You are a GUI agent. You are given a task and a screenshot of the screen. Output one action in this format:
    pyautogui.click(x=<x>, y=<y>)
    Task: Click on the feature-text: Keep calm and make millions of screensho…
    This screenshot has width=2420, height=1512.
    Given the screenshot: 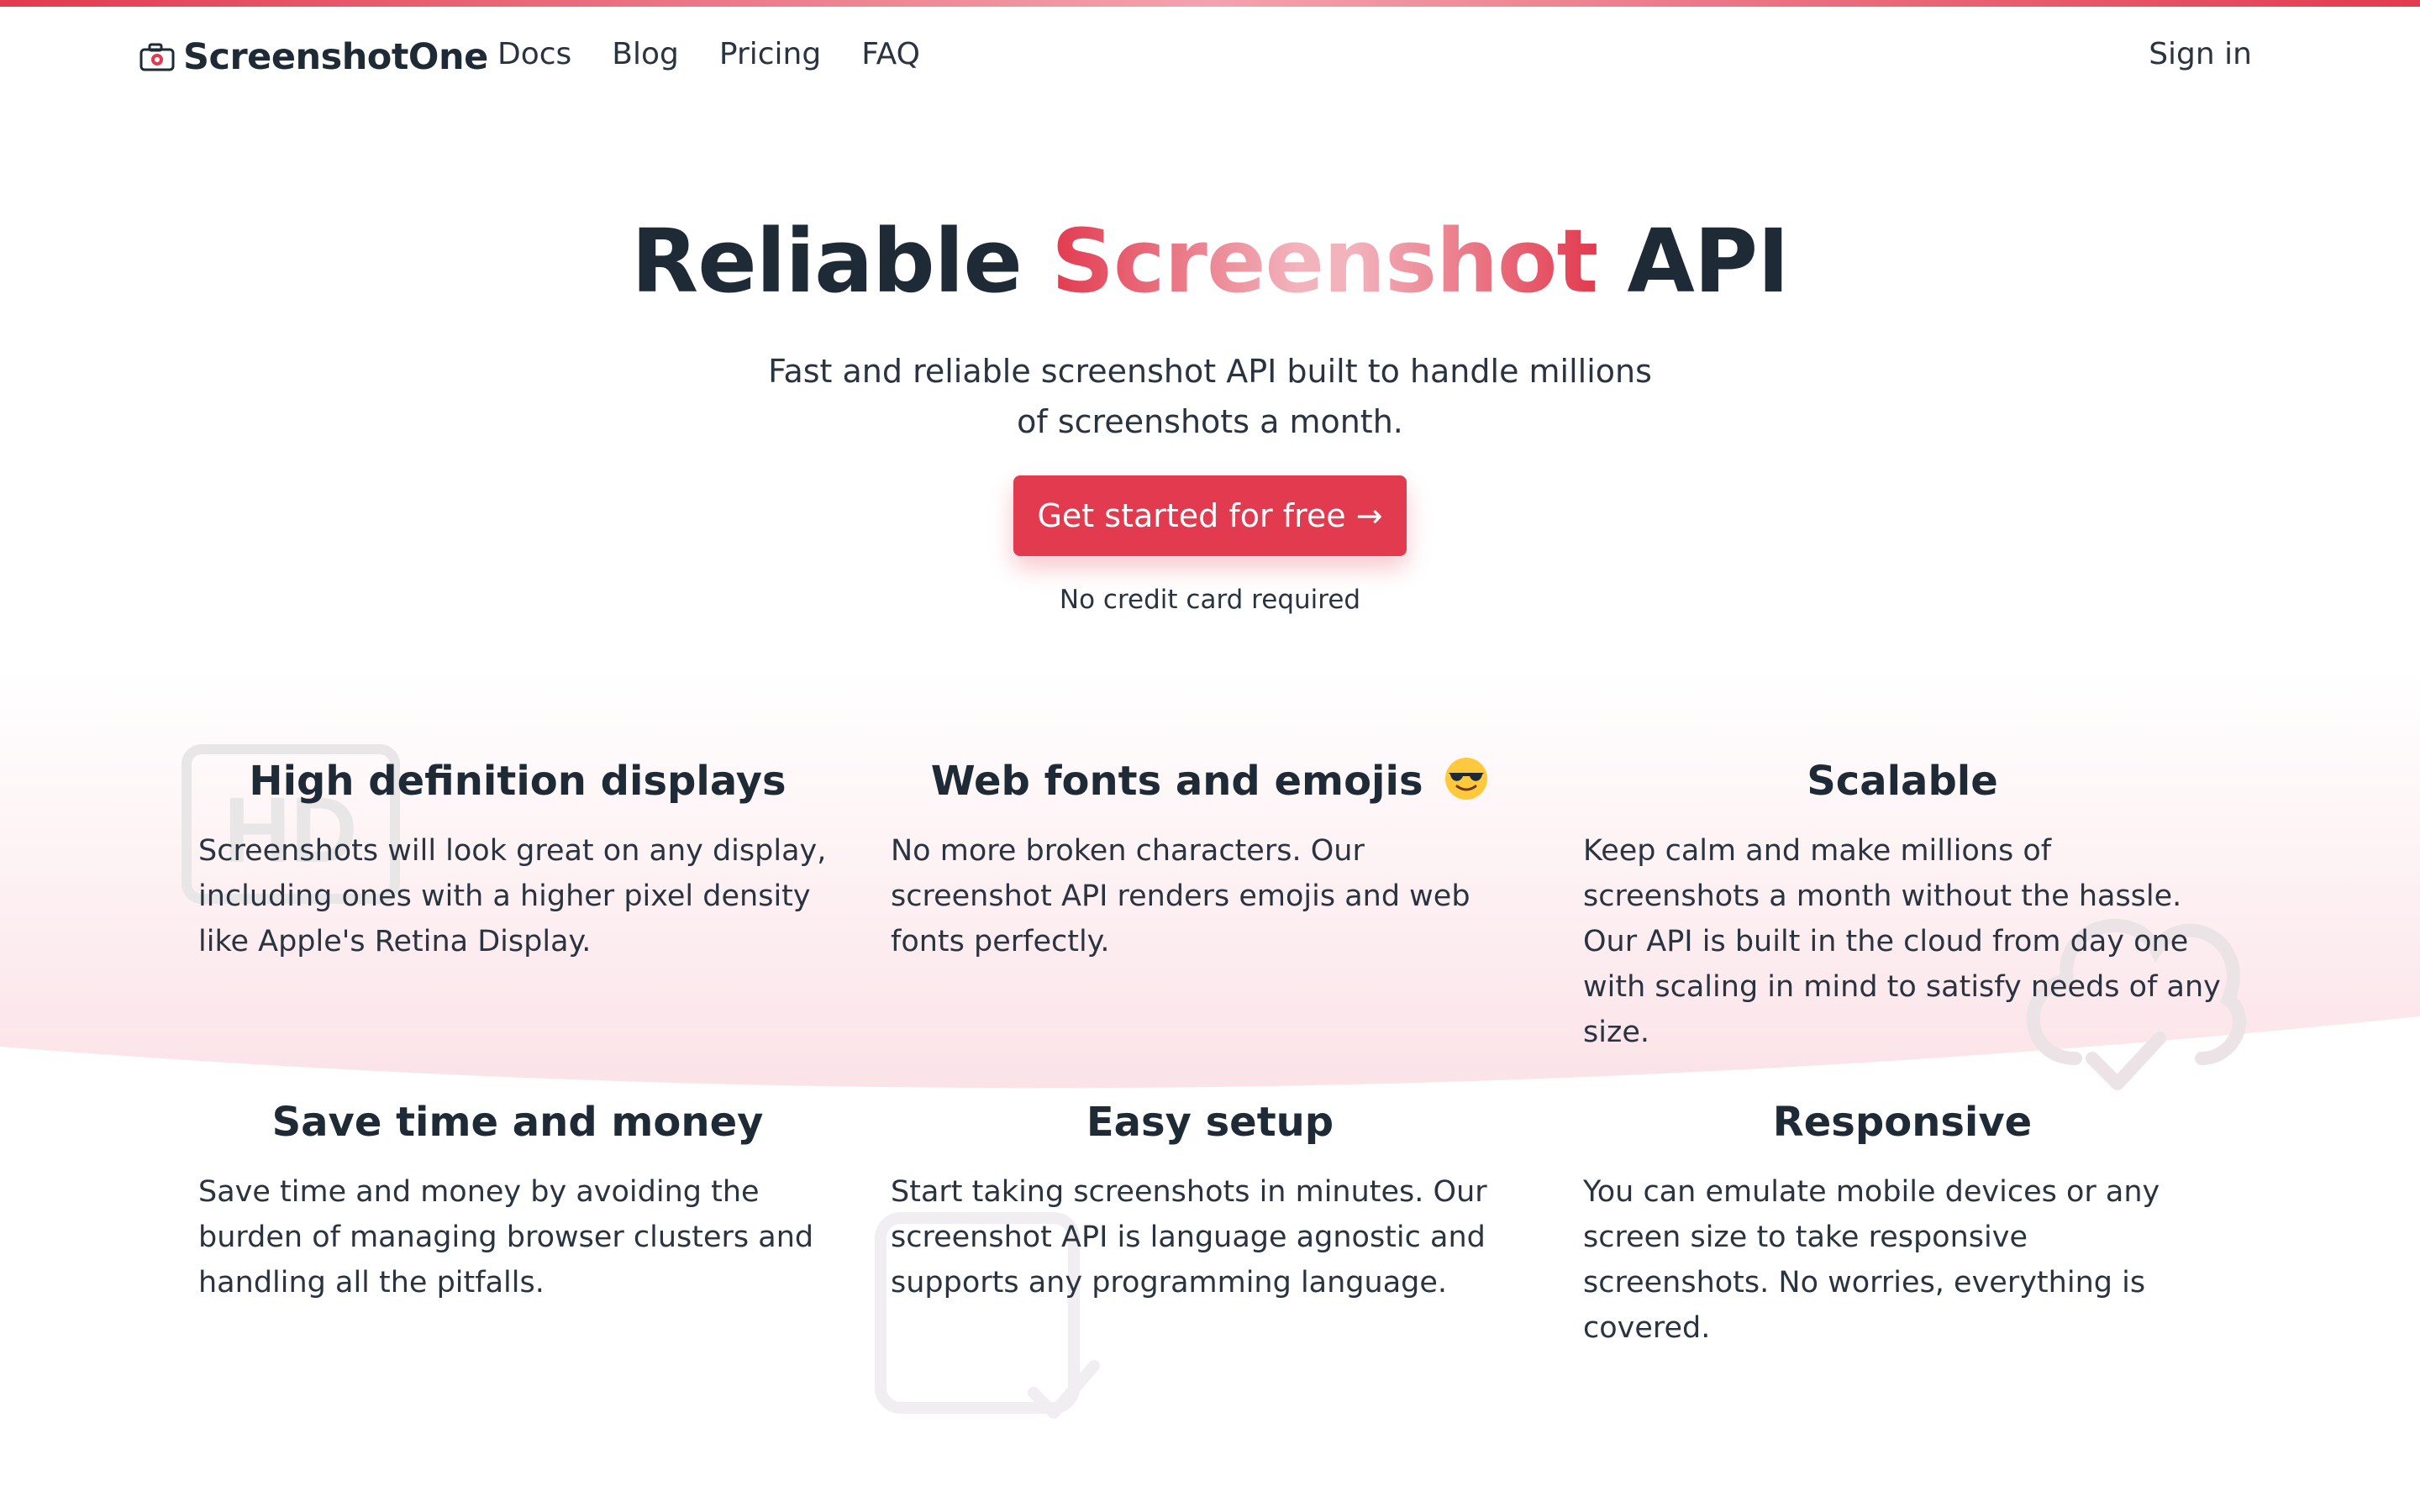 What is the action you would take?
    pyautogui.click(x=1902, y=941)
    